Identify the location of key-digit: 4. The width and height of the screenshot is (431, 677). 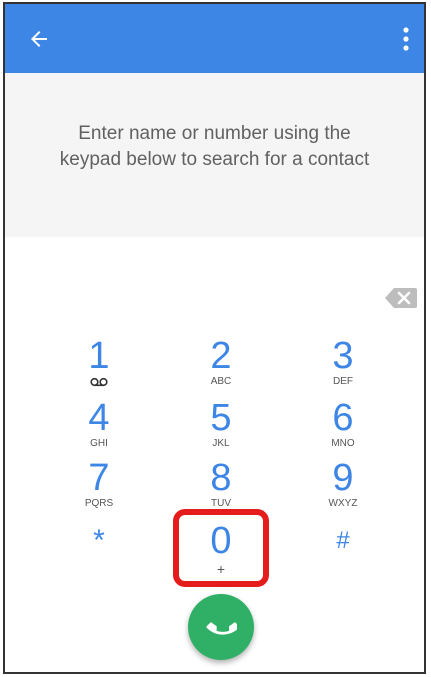
(99, 418).